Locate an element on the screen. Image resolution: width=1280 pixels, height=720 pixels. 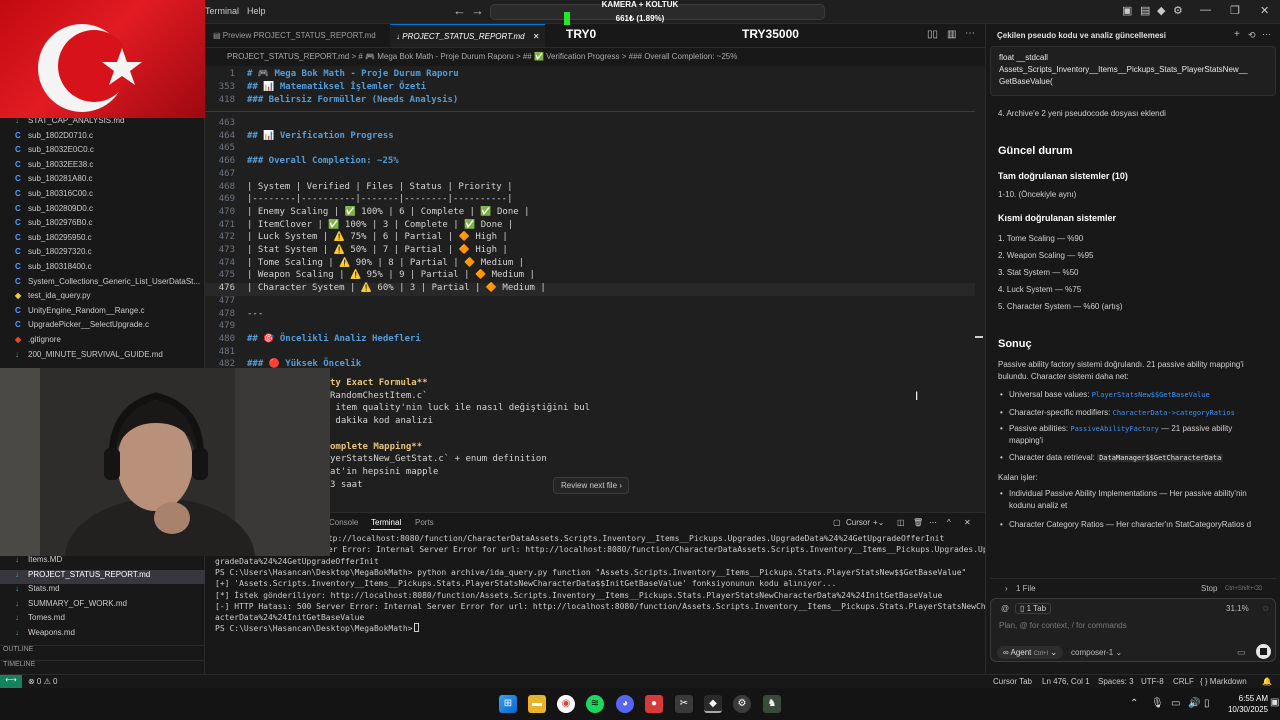
file-item: Csub_180318400.c is located at coordinates (102, 269).